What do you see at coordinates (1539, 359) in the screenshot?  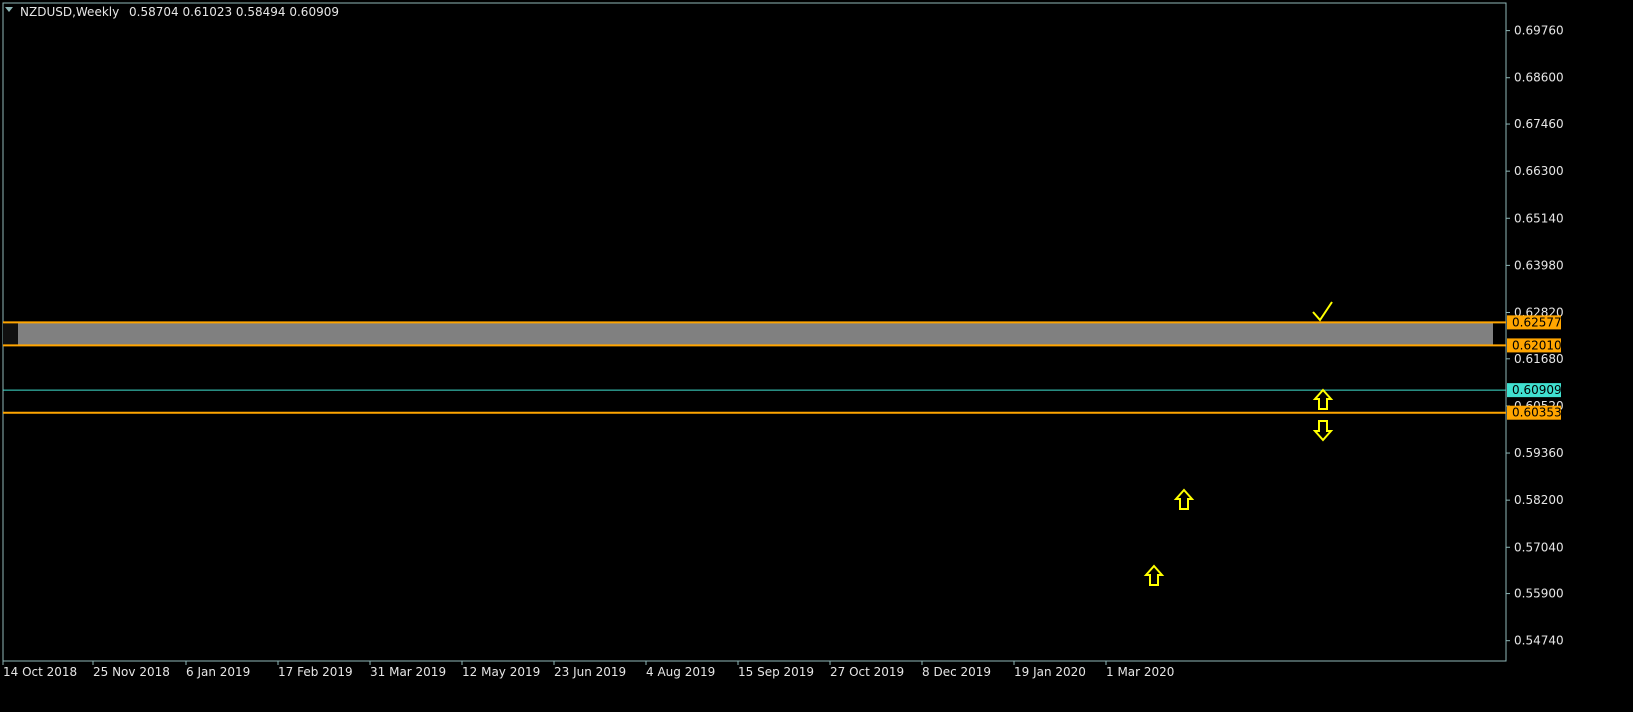 I see `price-tick-label: 0.61680` at bounding box center [1539, 359].